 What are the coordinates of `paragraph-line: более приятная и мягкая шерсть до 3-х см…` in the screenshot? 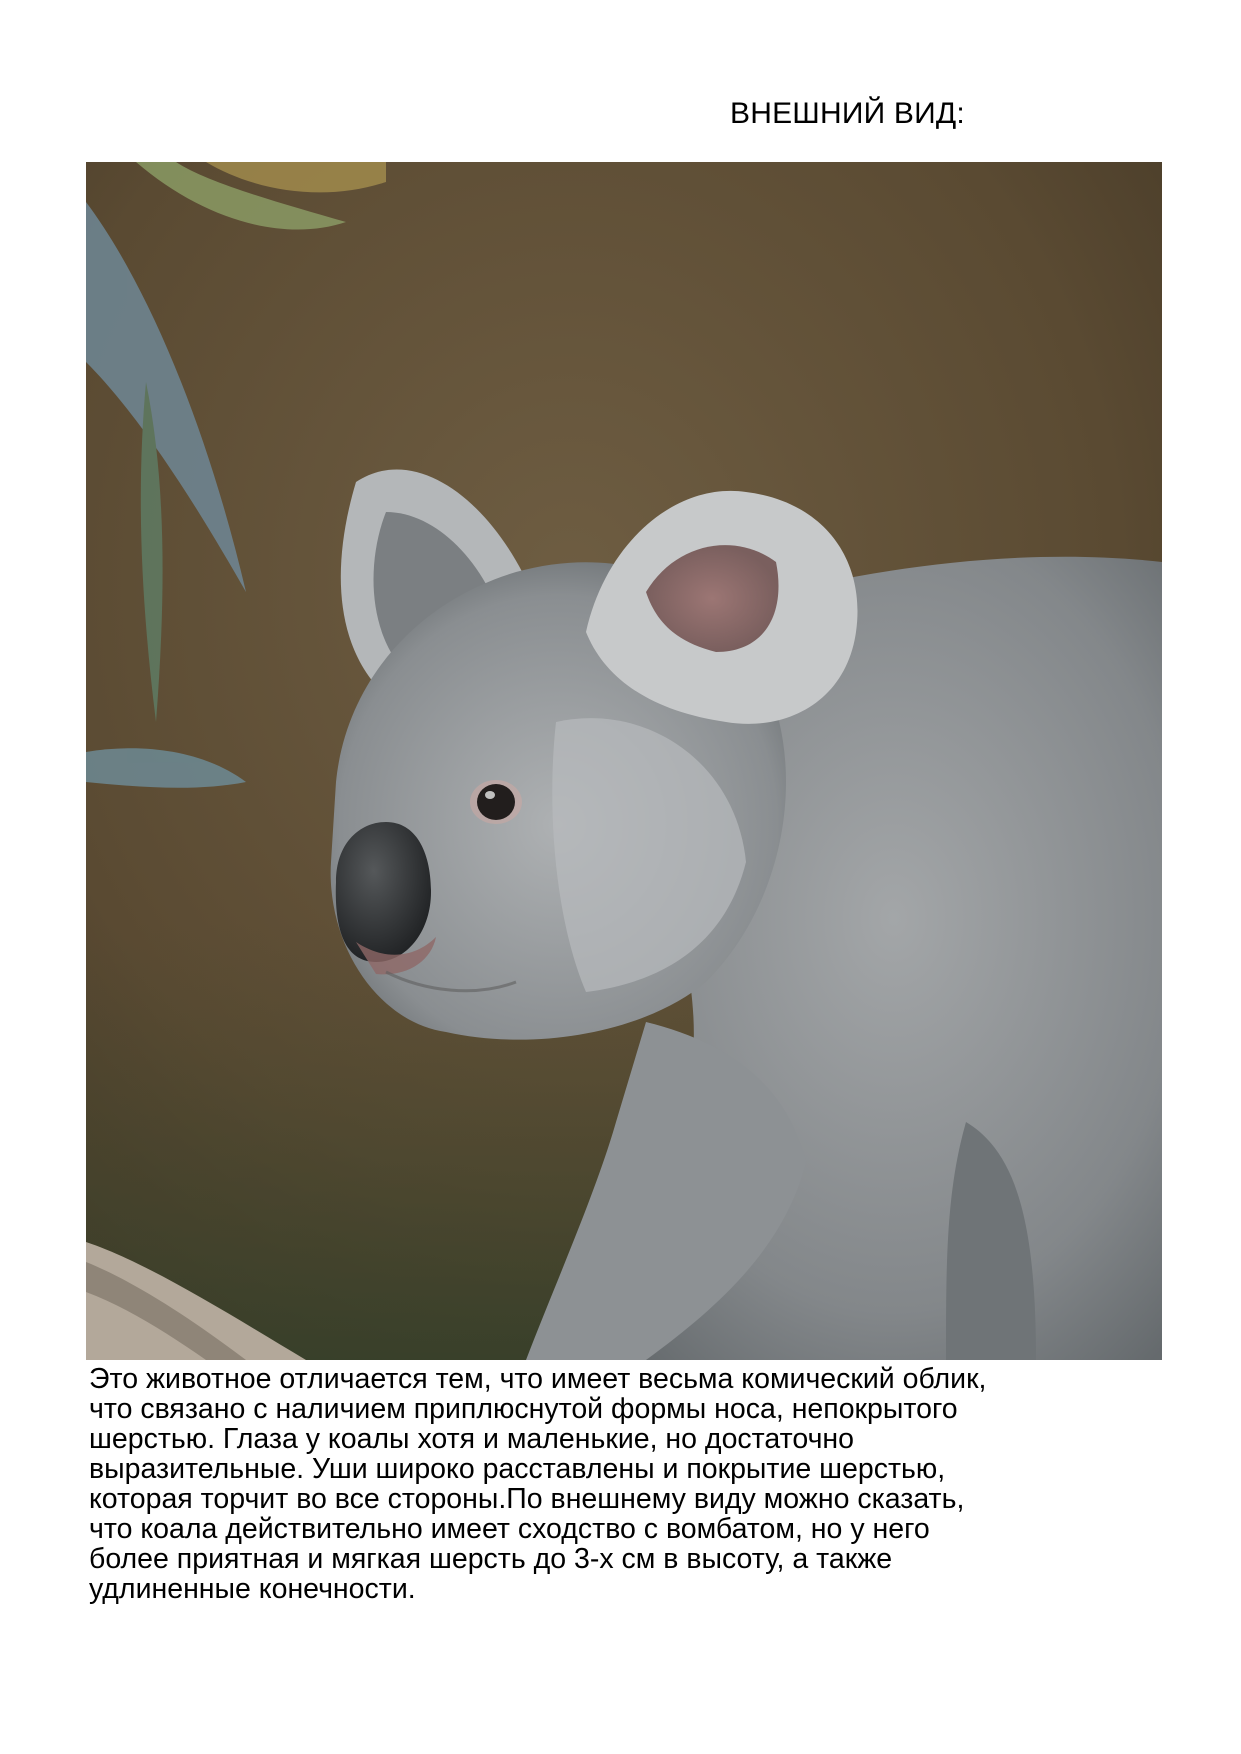 It's located at (491, 1559).